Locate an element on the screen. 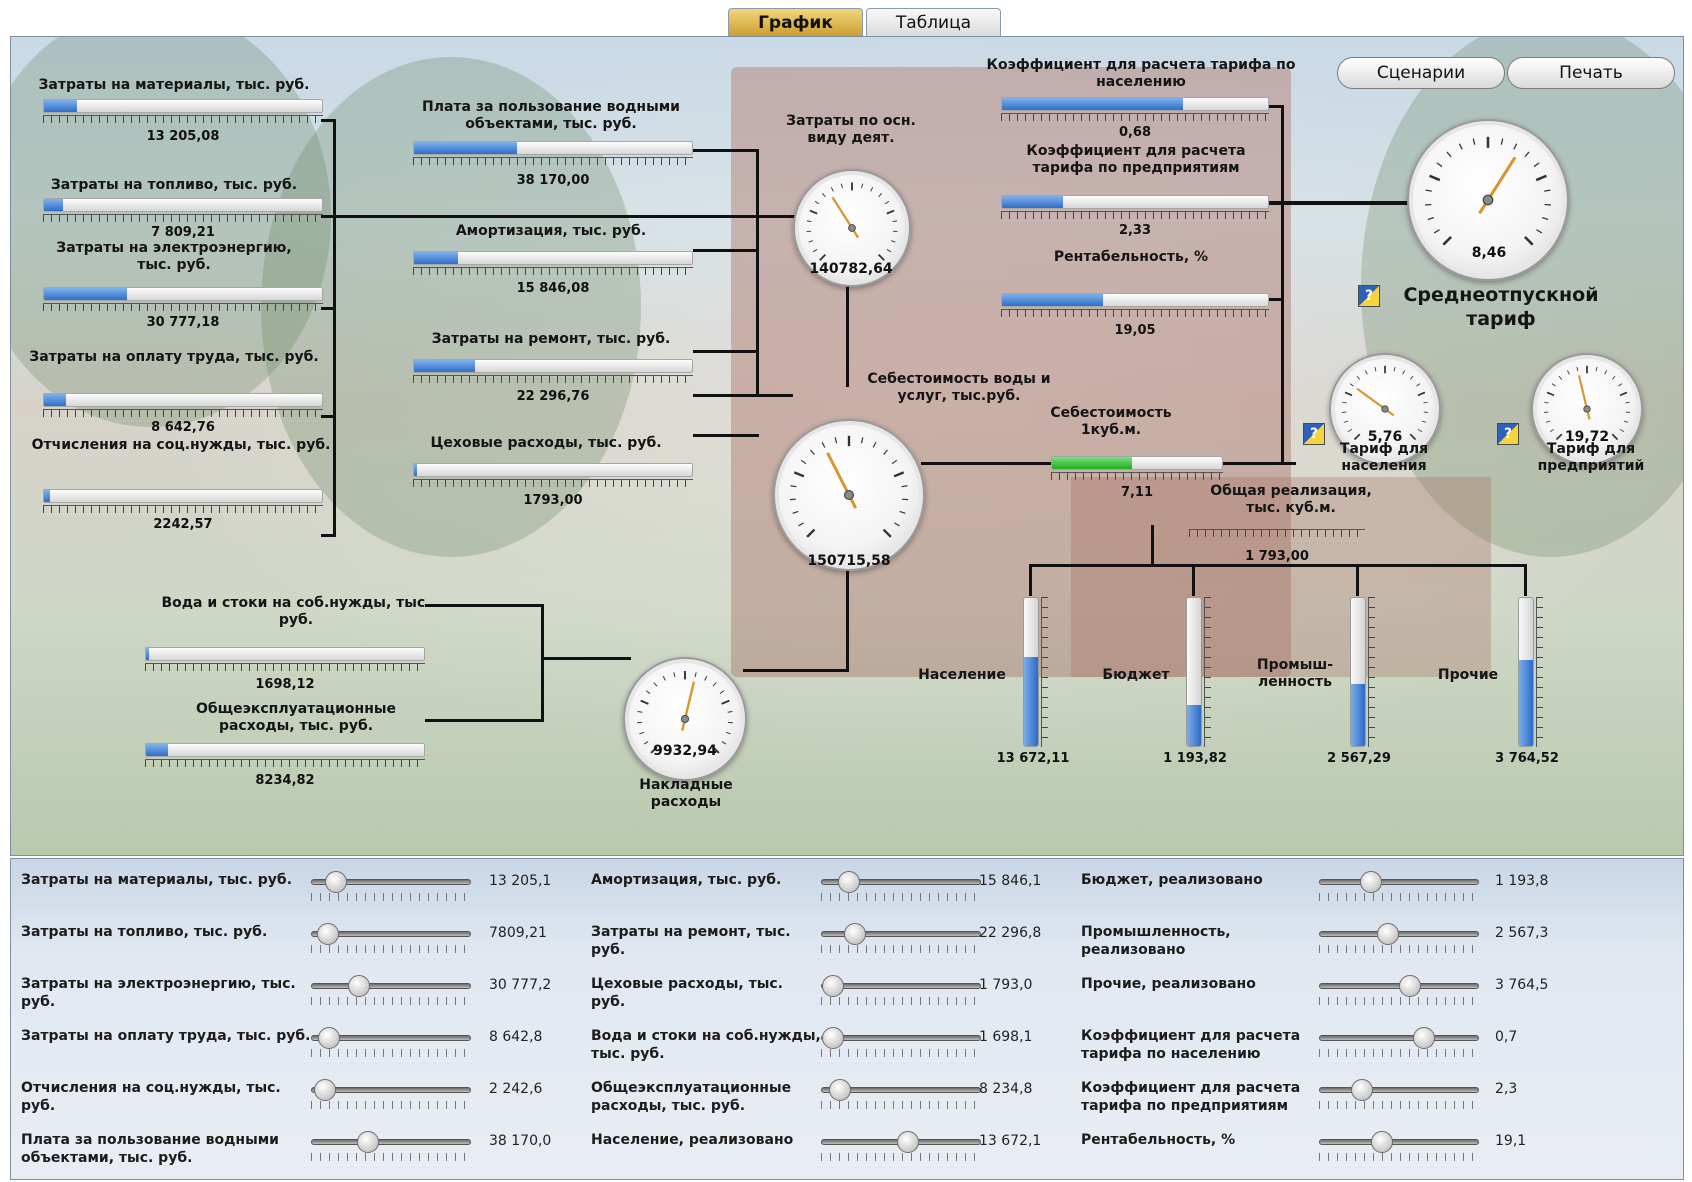 This screenshot has width=1692, height=1182. material-costs-label: Затраты на материалы, тыс. руб. is located at coordinates (174, 85).